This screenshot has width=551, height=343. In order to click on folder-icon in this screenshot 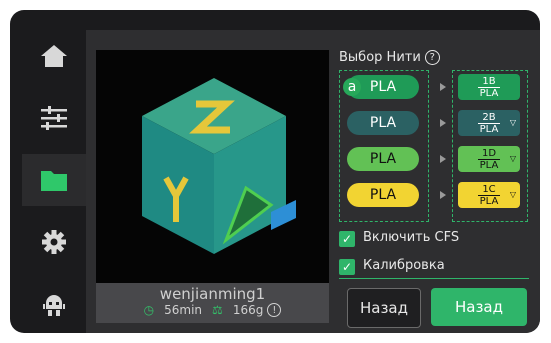, I will do `click(54, 181)`.